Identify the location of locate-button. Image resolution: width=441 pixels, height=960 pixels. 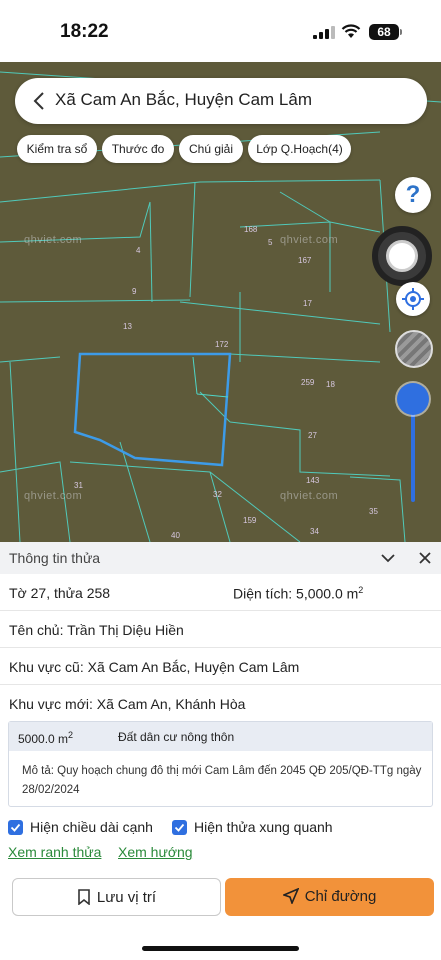
(413, 299).